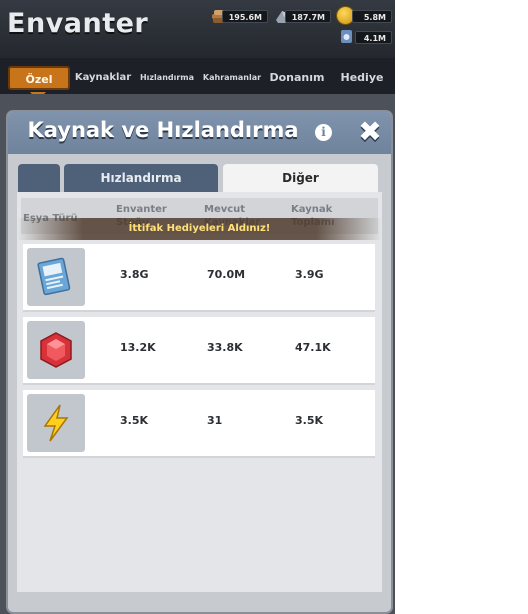  What do you see at coordinates (346, 36) in the screenshot?
I see `lab-icon` at bounding box center [346, 36].